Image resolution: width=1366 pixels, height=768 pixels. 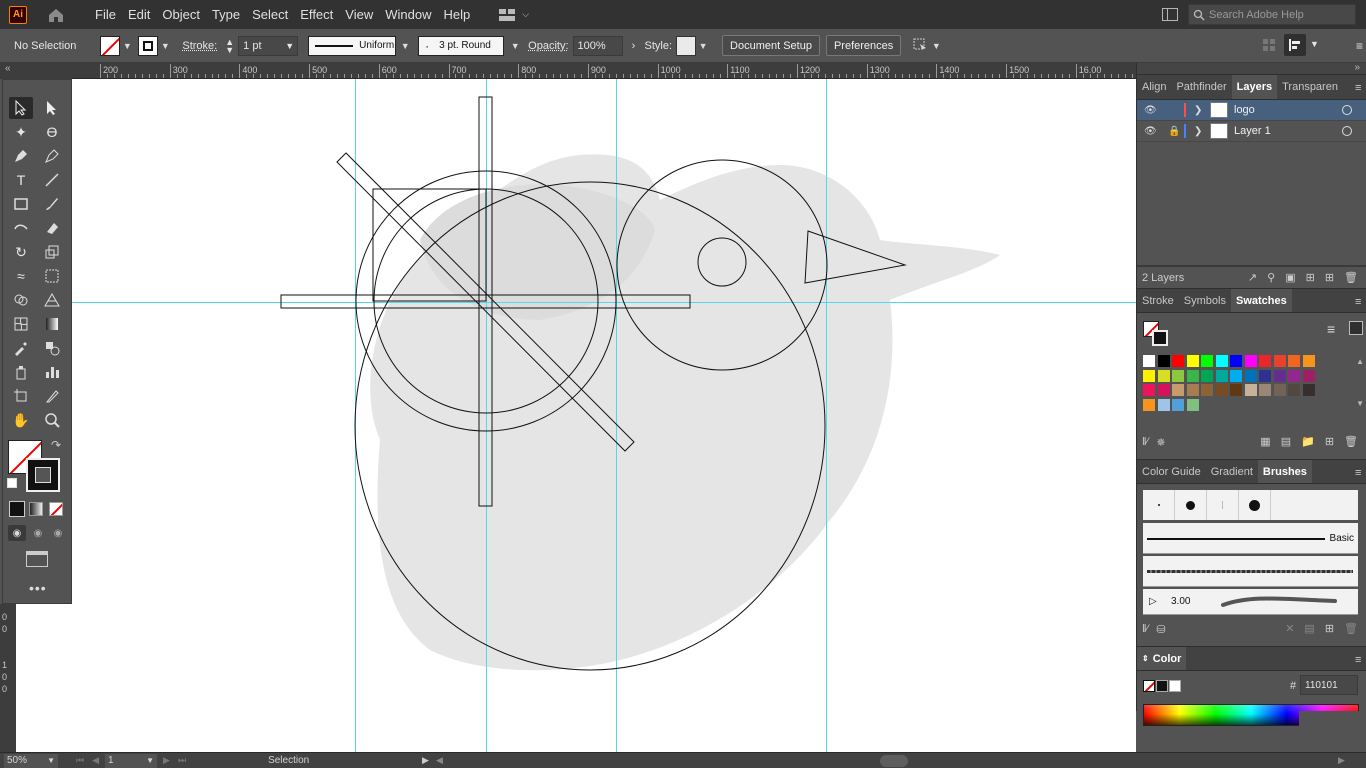 What do you see at coordinates (408, 14) in the screenshot?
I see `menu-window: Window` at bounding box center [408, 14].